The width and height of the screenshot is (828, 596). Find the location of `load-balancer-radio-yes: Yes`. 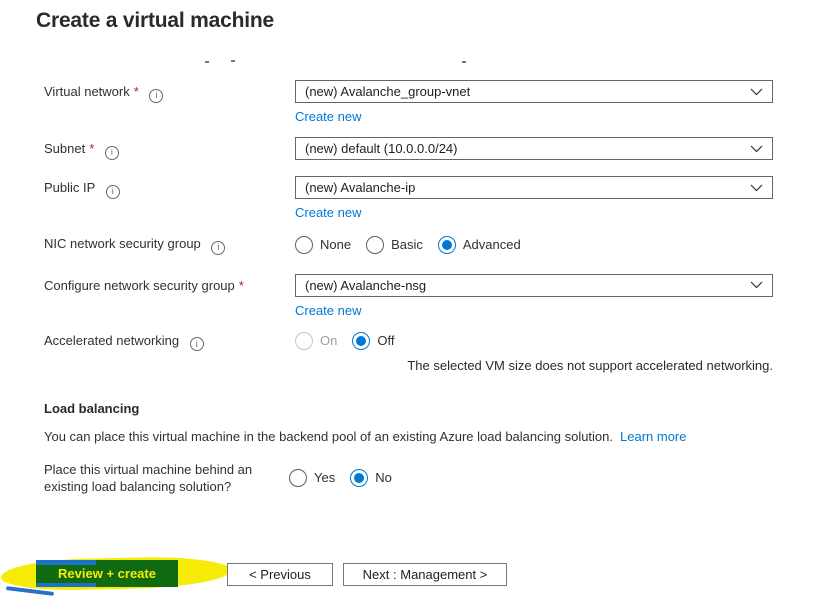

load-balancer-radio-yes: Yes is located at coordinates (312, 478).